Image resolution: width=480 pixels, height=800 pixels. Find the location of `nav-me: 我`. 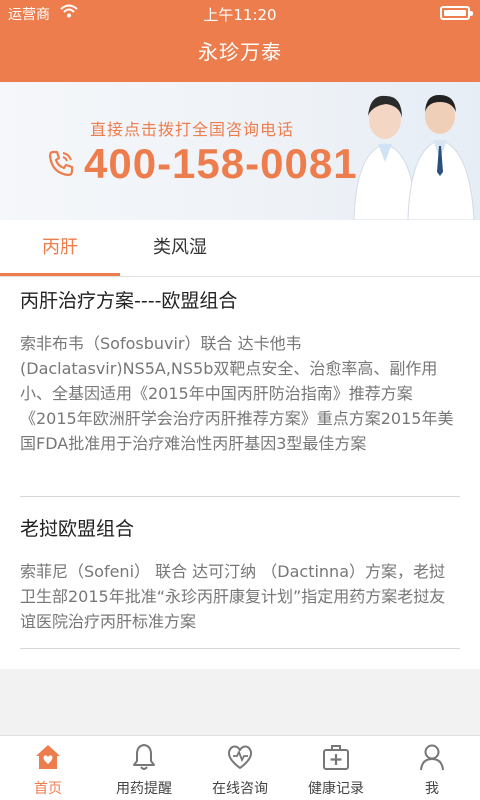

nav-me: 我 is located at coordinates (432, 768).